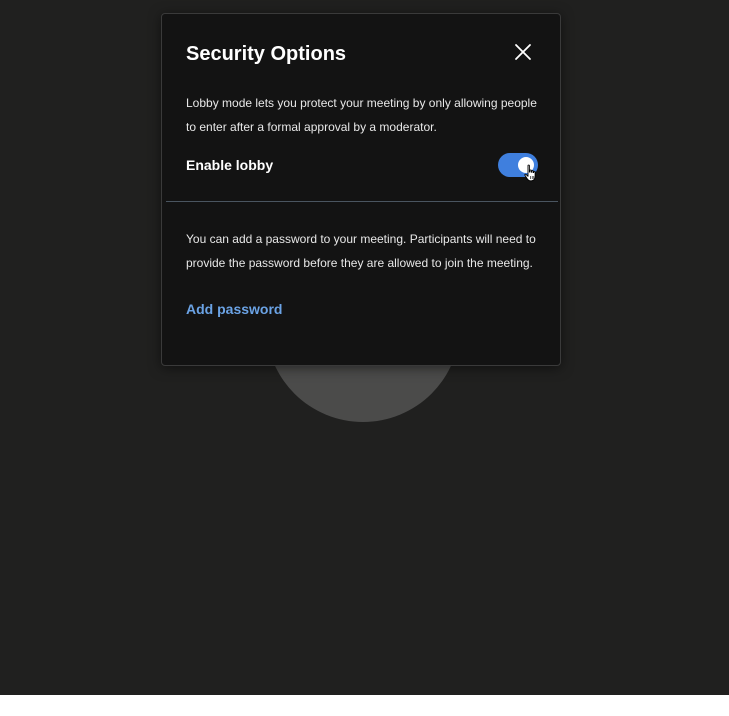 The height and width of the screenshot is (716, 729). Describe the element at coordinates (530, 173) in the screenshot. I see `hand-pointer-icon` at that location.